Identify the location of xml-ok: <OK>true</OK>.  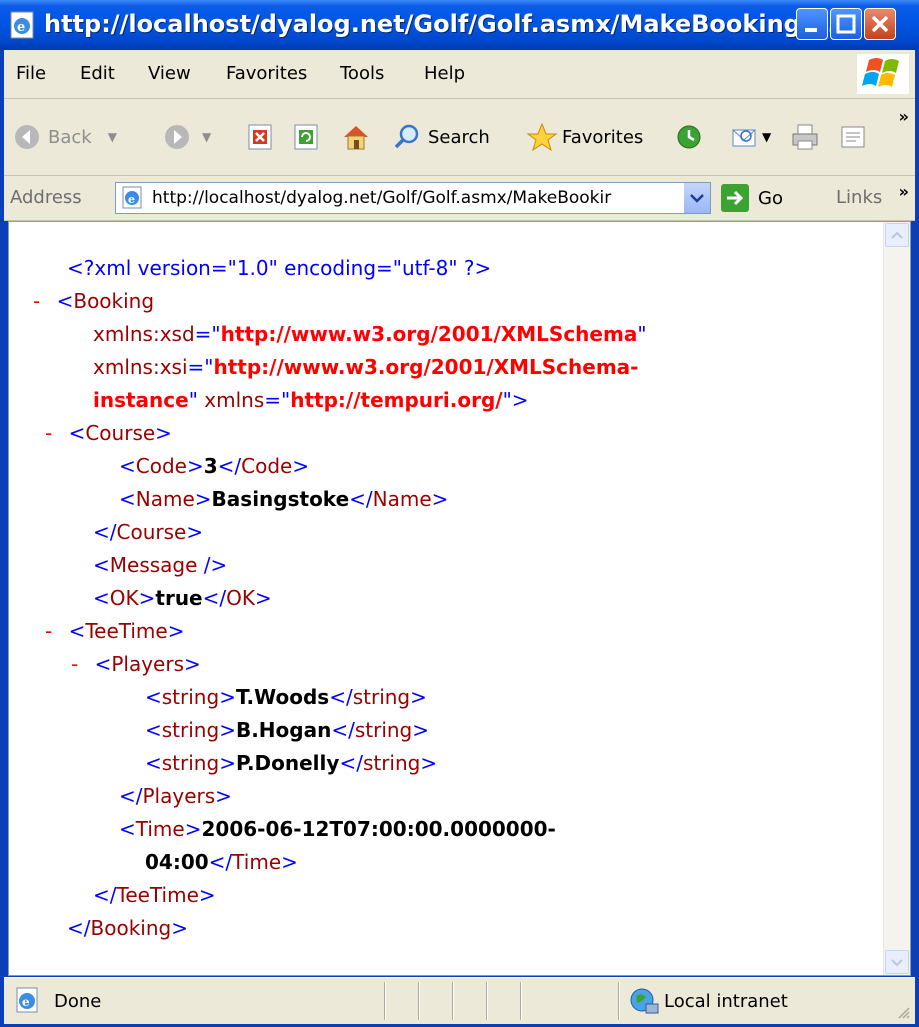
(182, 598).